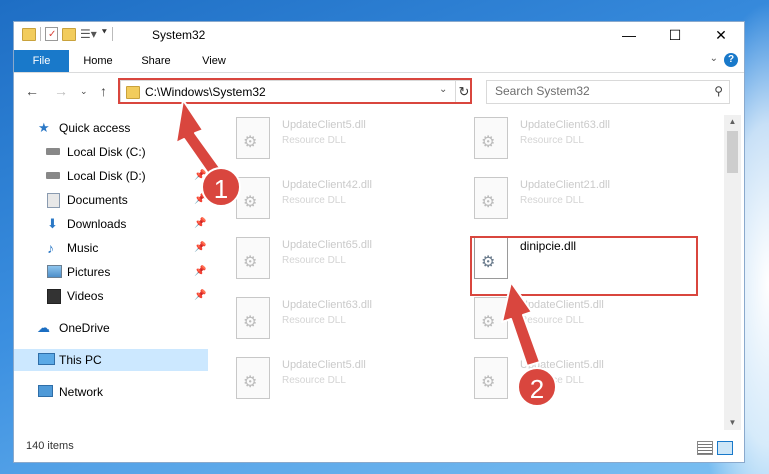 This screenshot has height=474, width=769. What do you see at coordinates (721, 35) in the screenshot?
I see `close-button: ✕` at bounding box center [721, 35].